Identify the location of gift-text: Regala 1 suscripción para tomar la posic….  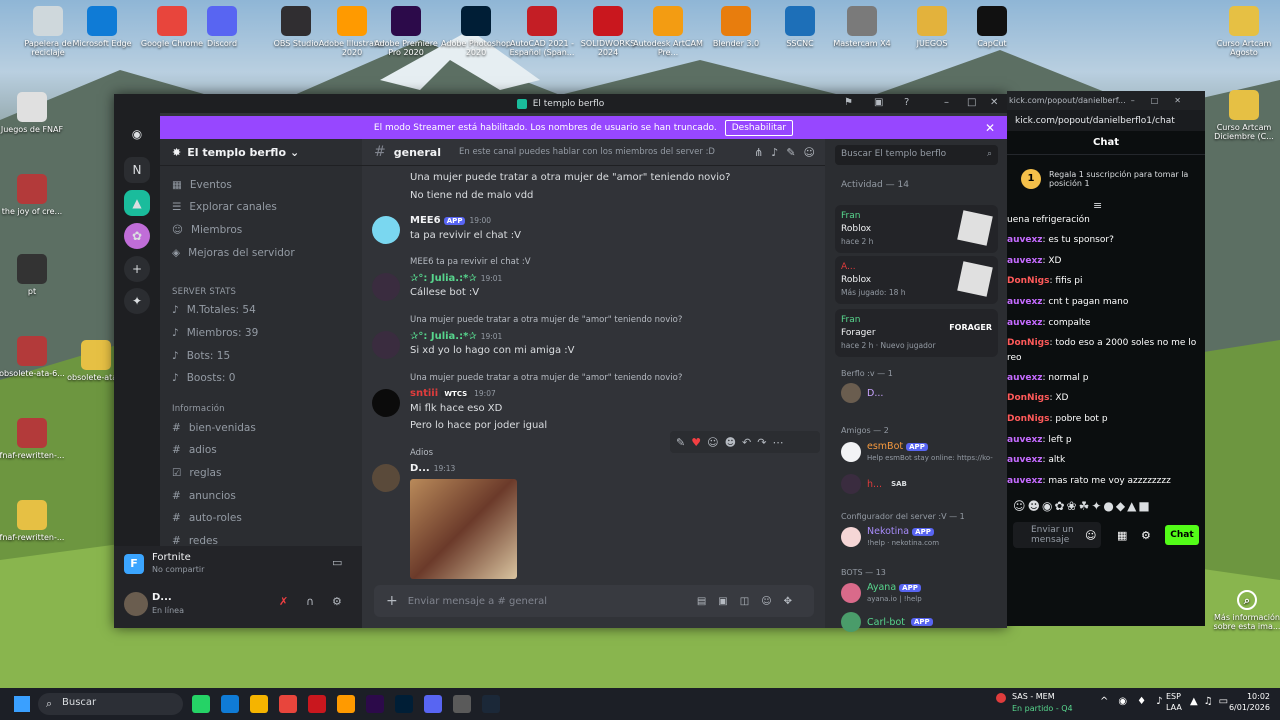
(1124, 179).